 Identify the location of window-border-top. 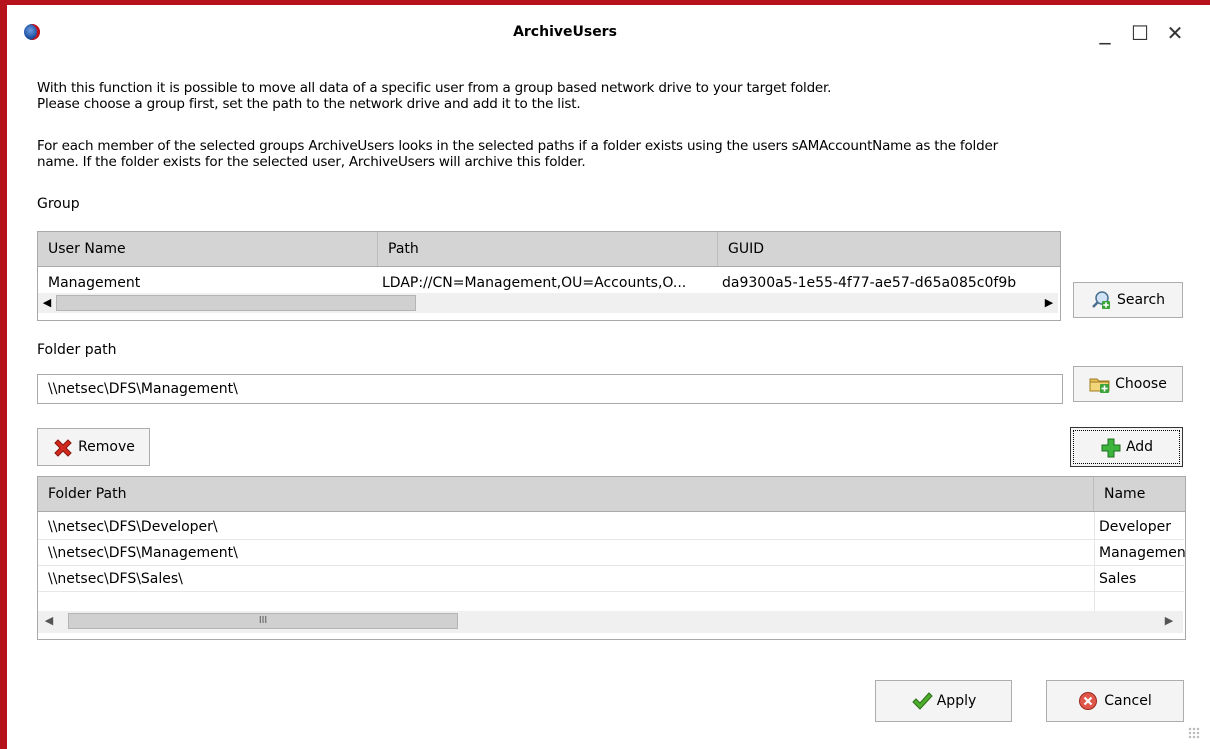
(605, 2).